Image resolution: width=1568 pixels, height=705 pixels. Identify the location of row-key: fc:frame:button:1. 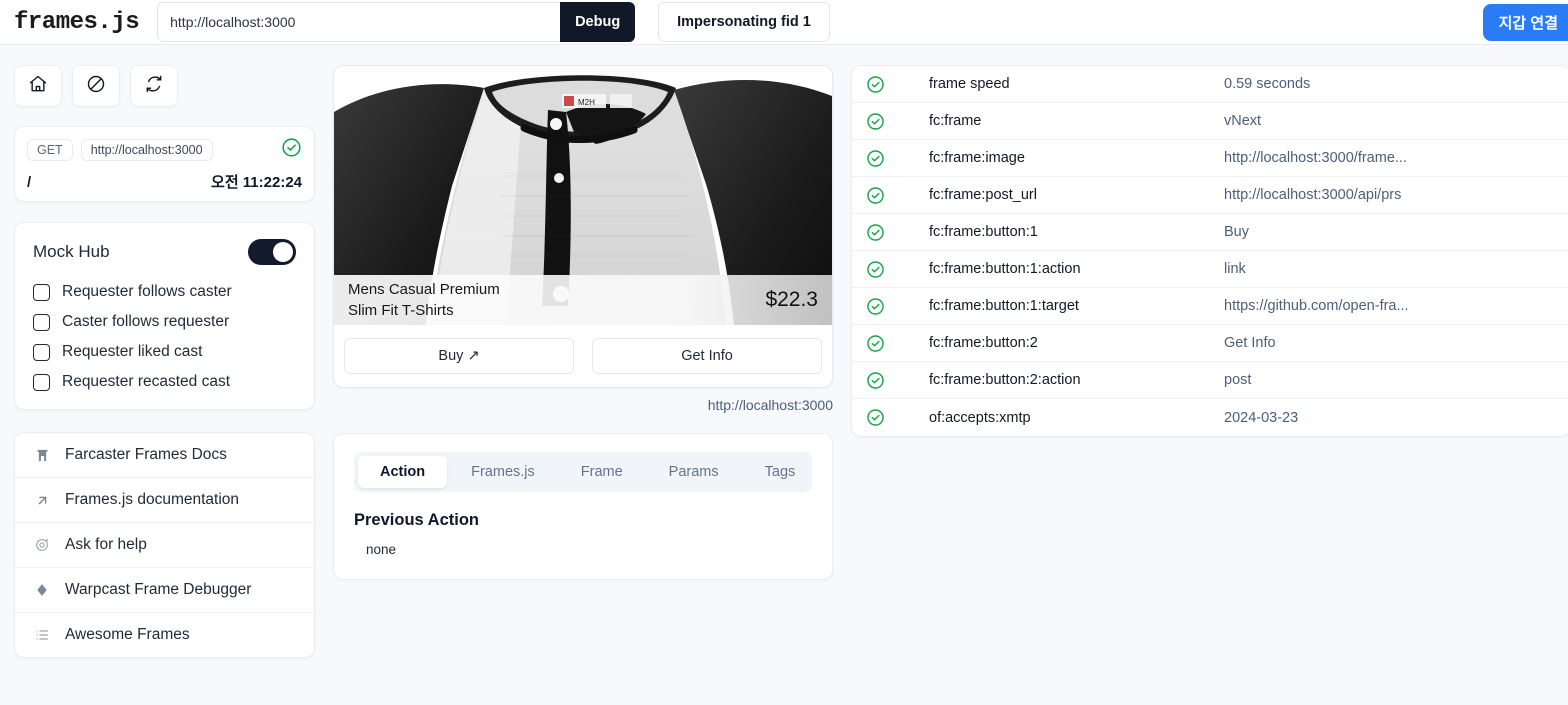
(983, 232).